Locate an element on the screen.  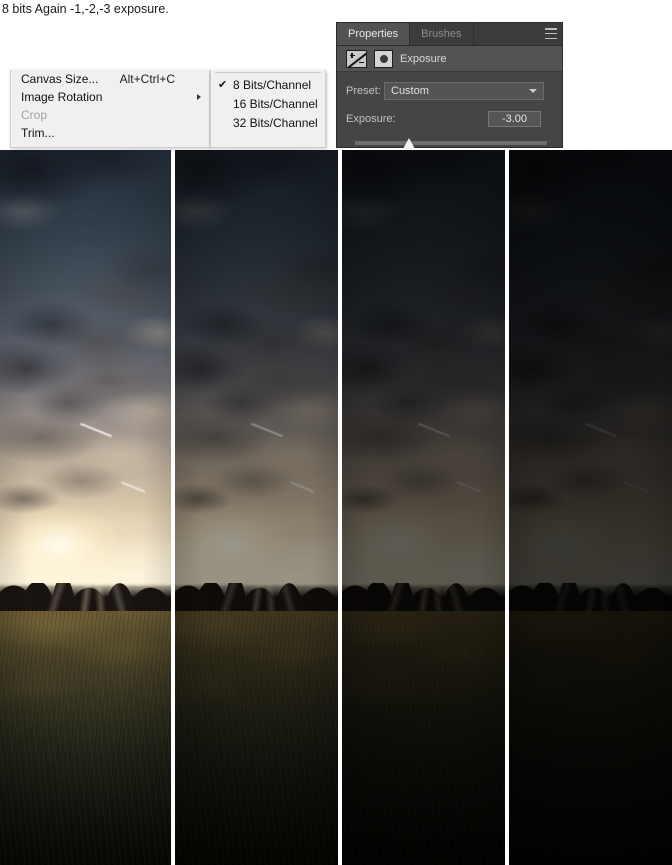
slider-track is located at coordinates (451, 143).